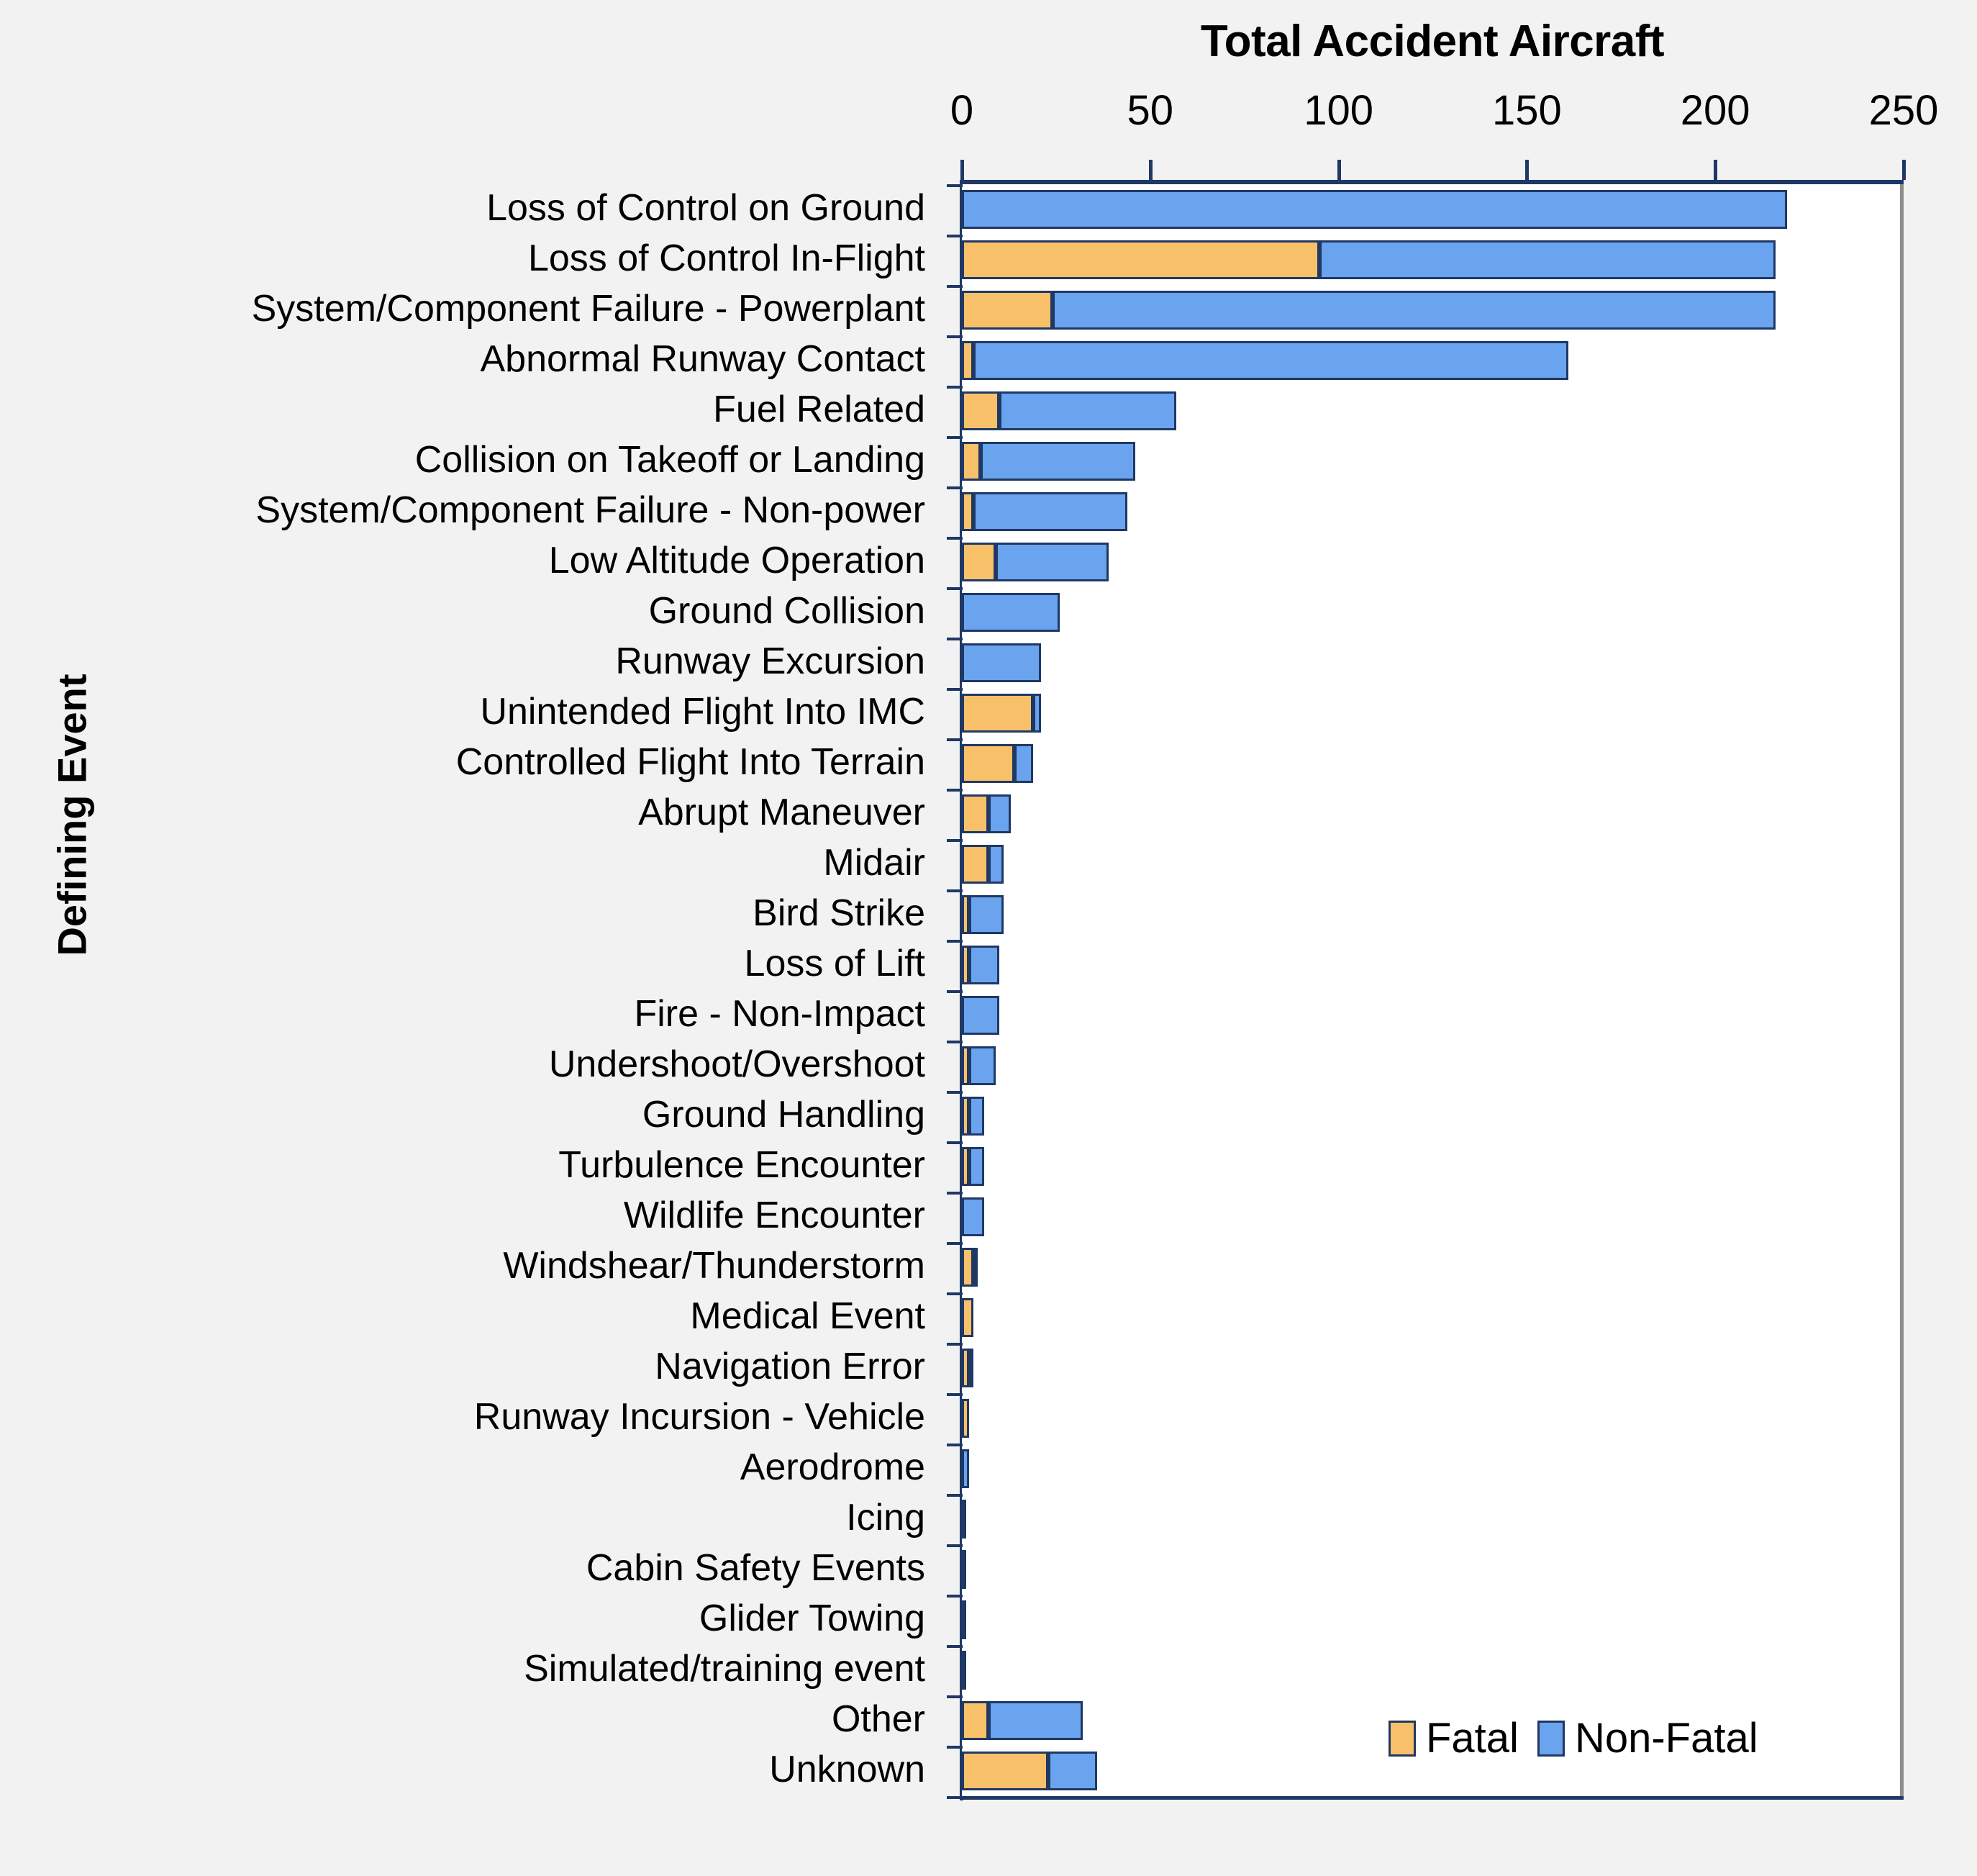 Image resolution: width=1977 pixels, height=1876 pixels. Describe the element at coordinates (1432, 41) in the screenshot. I see `chart-title: Total Accident Aircraft` at that location.